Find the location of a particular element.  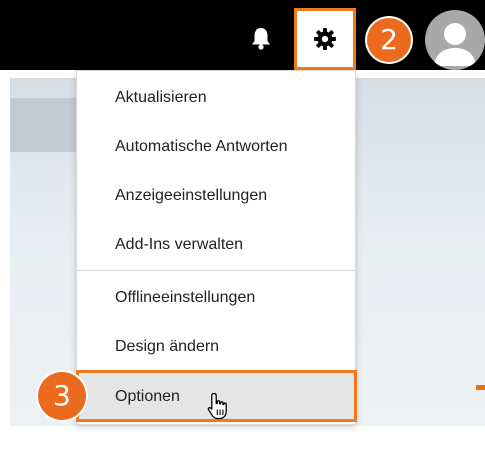

backdrop-accent-line is located at coordinates (480, 387).